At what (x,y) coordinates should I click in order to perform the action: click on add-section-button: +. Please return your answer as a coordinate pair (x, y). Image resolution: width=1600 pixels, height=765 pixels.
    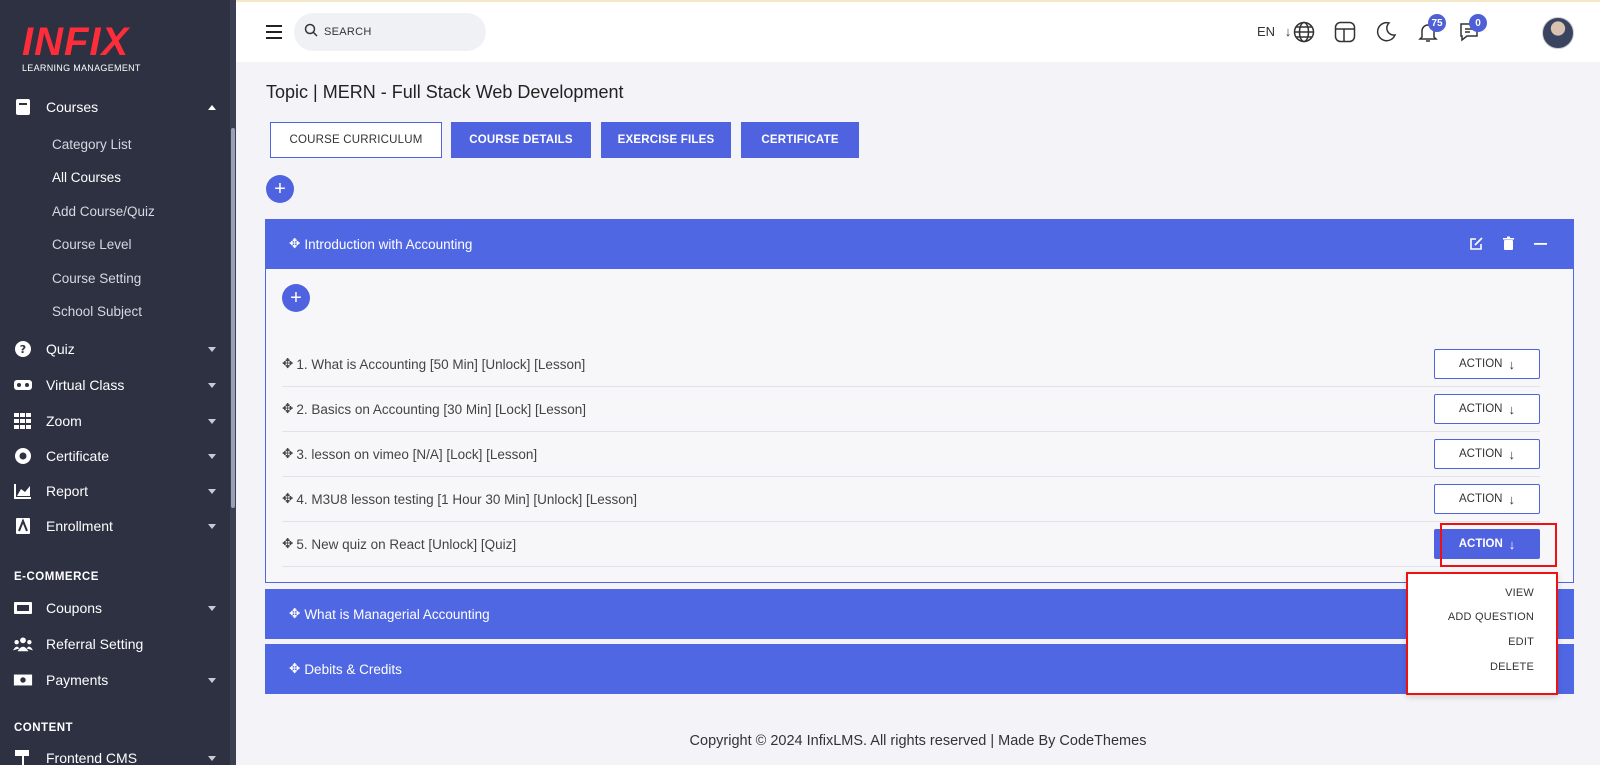
    Looking at the image, I should click on (280, 189).